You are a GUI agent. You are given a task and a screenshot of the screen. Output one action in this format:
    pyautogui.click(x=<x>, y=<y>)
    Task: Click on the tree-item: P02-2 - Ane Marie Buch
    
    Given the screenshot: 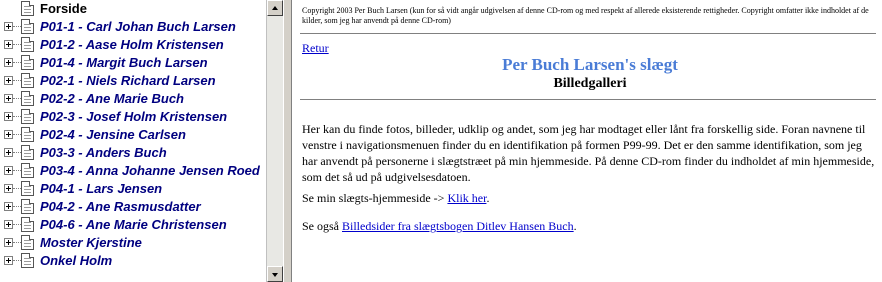 What is the action you would take?
    pyautogui.click(x=133, y=99)
    